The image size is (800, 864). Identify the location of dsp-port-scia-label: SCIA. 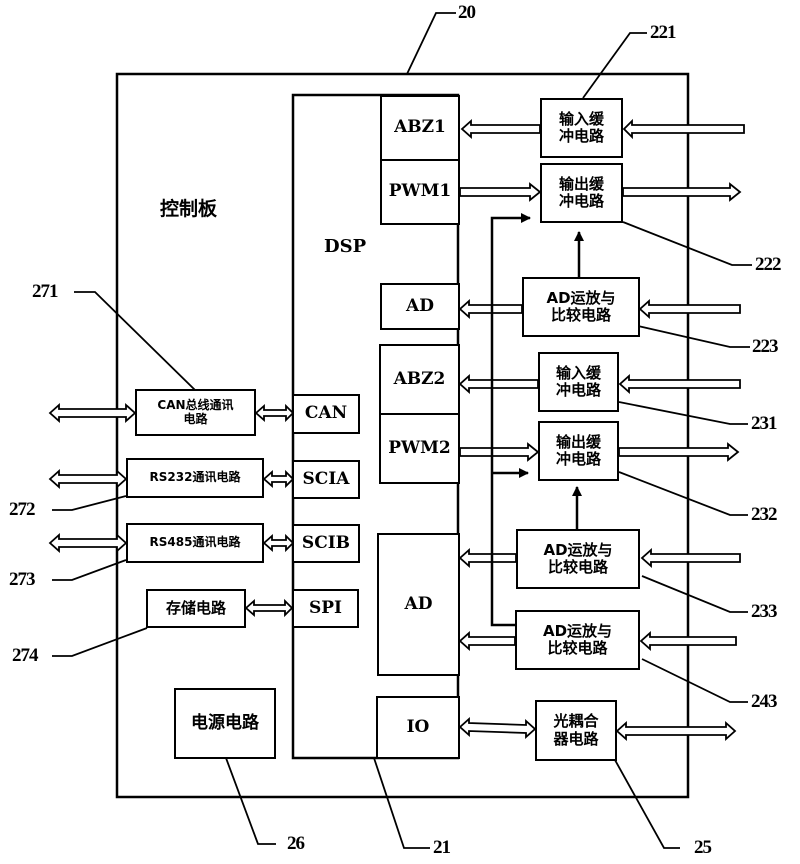
(326, 478).